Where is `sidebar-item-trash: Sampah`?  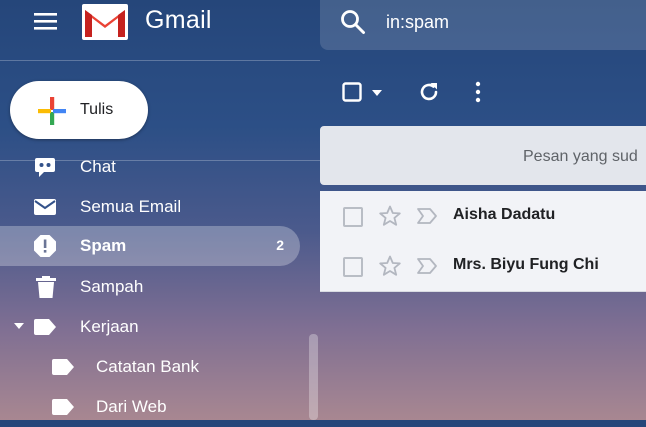
sidebar-item-trash: Sampah is located at coordinates (150, 287).